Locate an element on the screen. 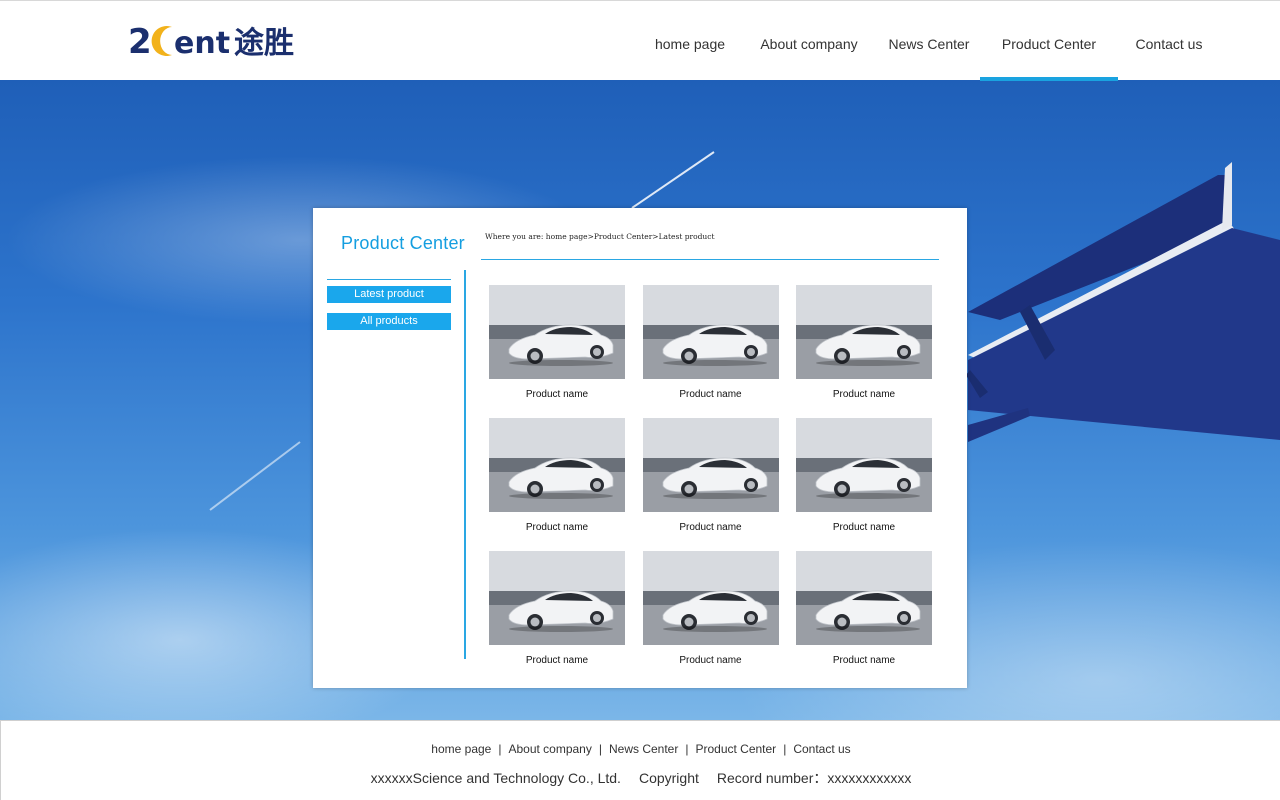 The width and height of the screenshot is (1280, 800). footer-link-about: About company is located at coordinates (549, 749).